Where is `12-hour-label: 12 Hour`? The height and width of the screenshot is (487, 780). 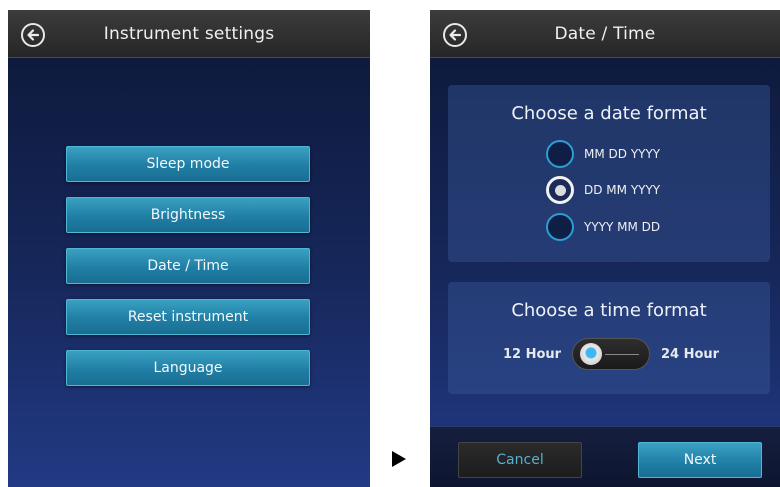 12-hour-label: 12 Hour is located at coordinates (532, 354).